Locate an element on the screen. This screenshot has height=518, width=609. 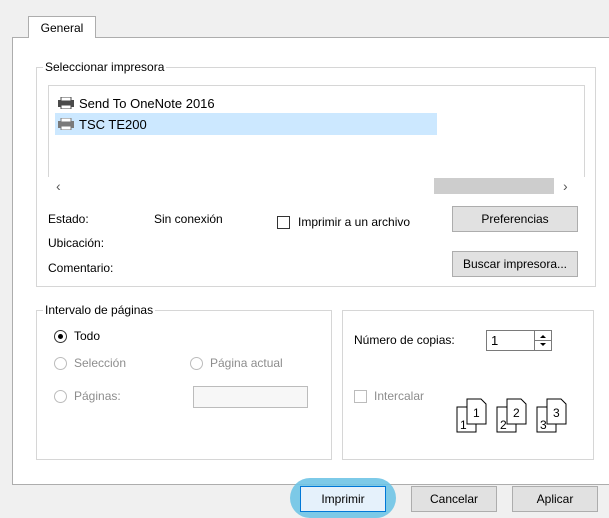
printer-item-label: TSC TE200 is located at coordinates (113, 124).